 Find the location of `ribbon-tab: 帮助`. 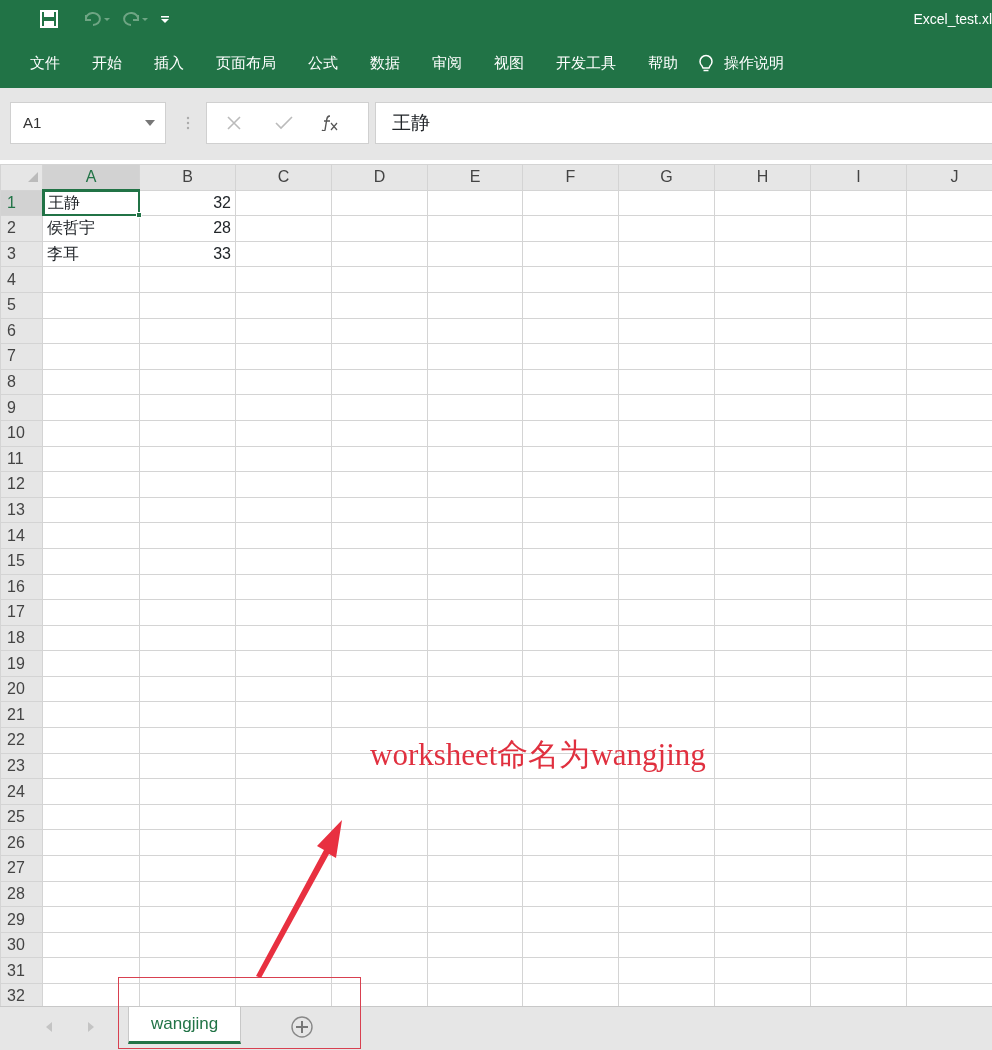

ribbon-tab: 帮助 is located at coordinates (663, 63).